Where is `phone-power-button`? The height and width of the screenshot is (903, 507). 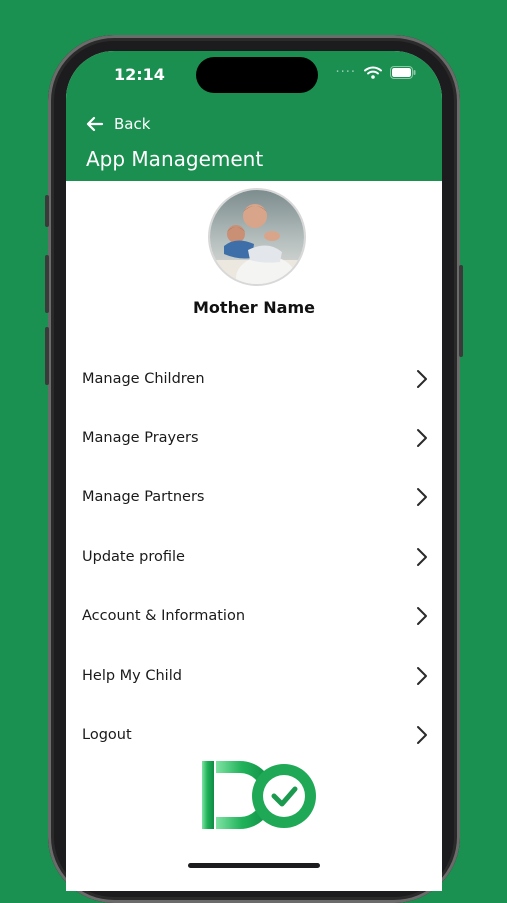
phone-power-button is located at coordinates (461, 311).